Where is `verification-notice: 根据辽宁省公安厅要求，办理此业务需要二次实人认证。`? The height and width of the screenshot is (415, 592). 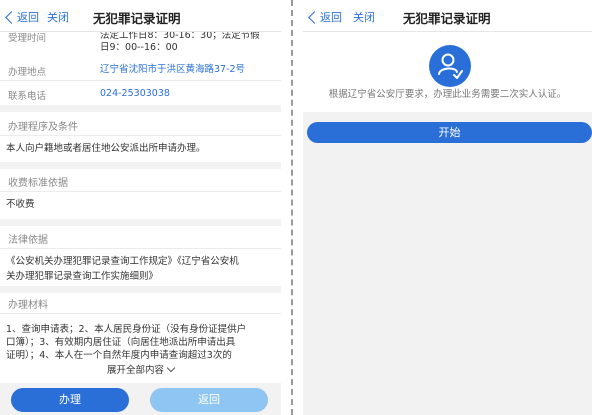
verification-notice: 根据辽宁省公安厅要求，办理此业务需要二次实人认证。 is located at coordinates (447, 94).